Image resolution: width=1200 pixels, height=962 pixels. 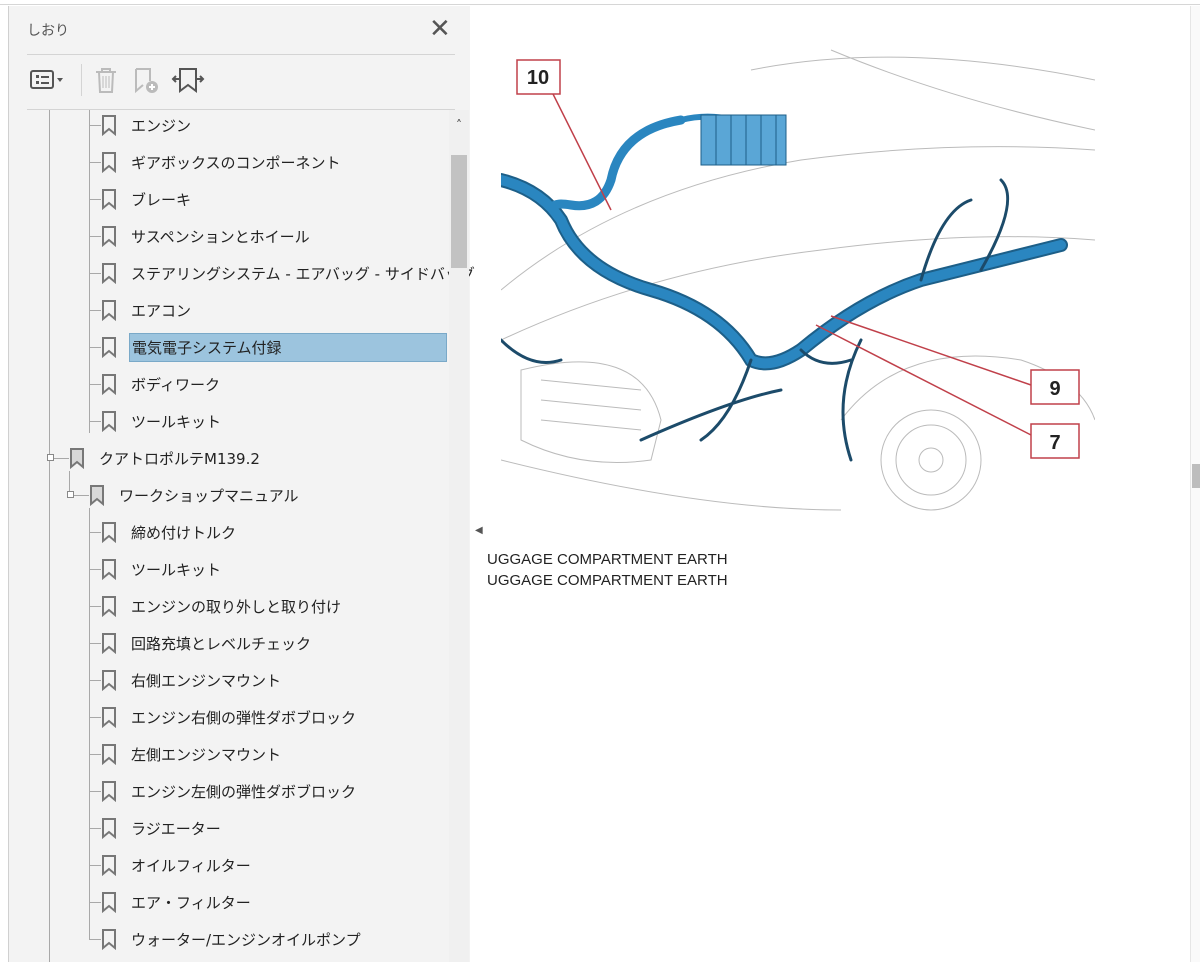 I want to click on window-top-border, so click(x=600, y=2).